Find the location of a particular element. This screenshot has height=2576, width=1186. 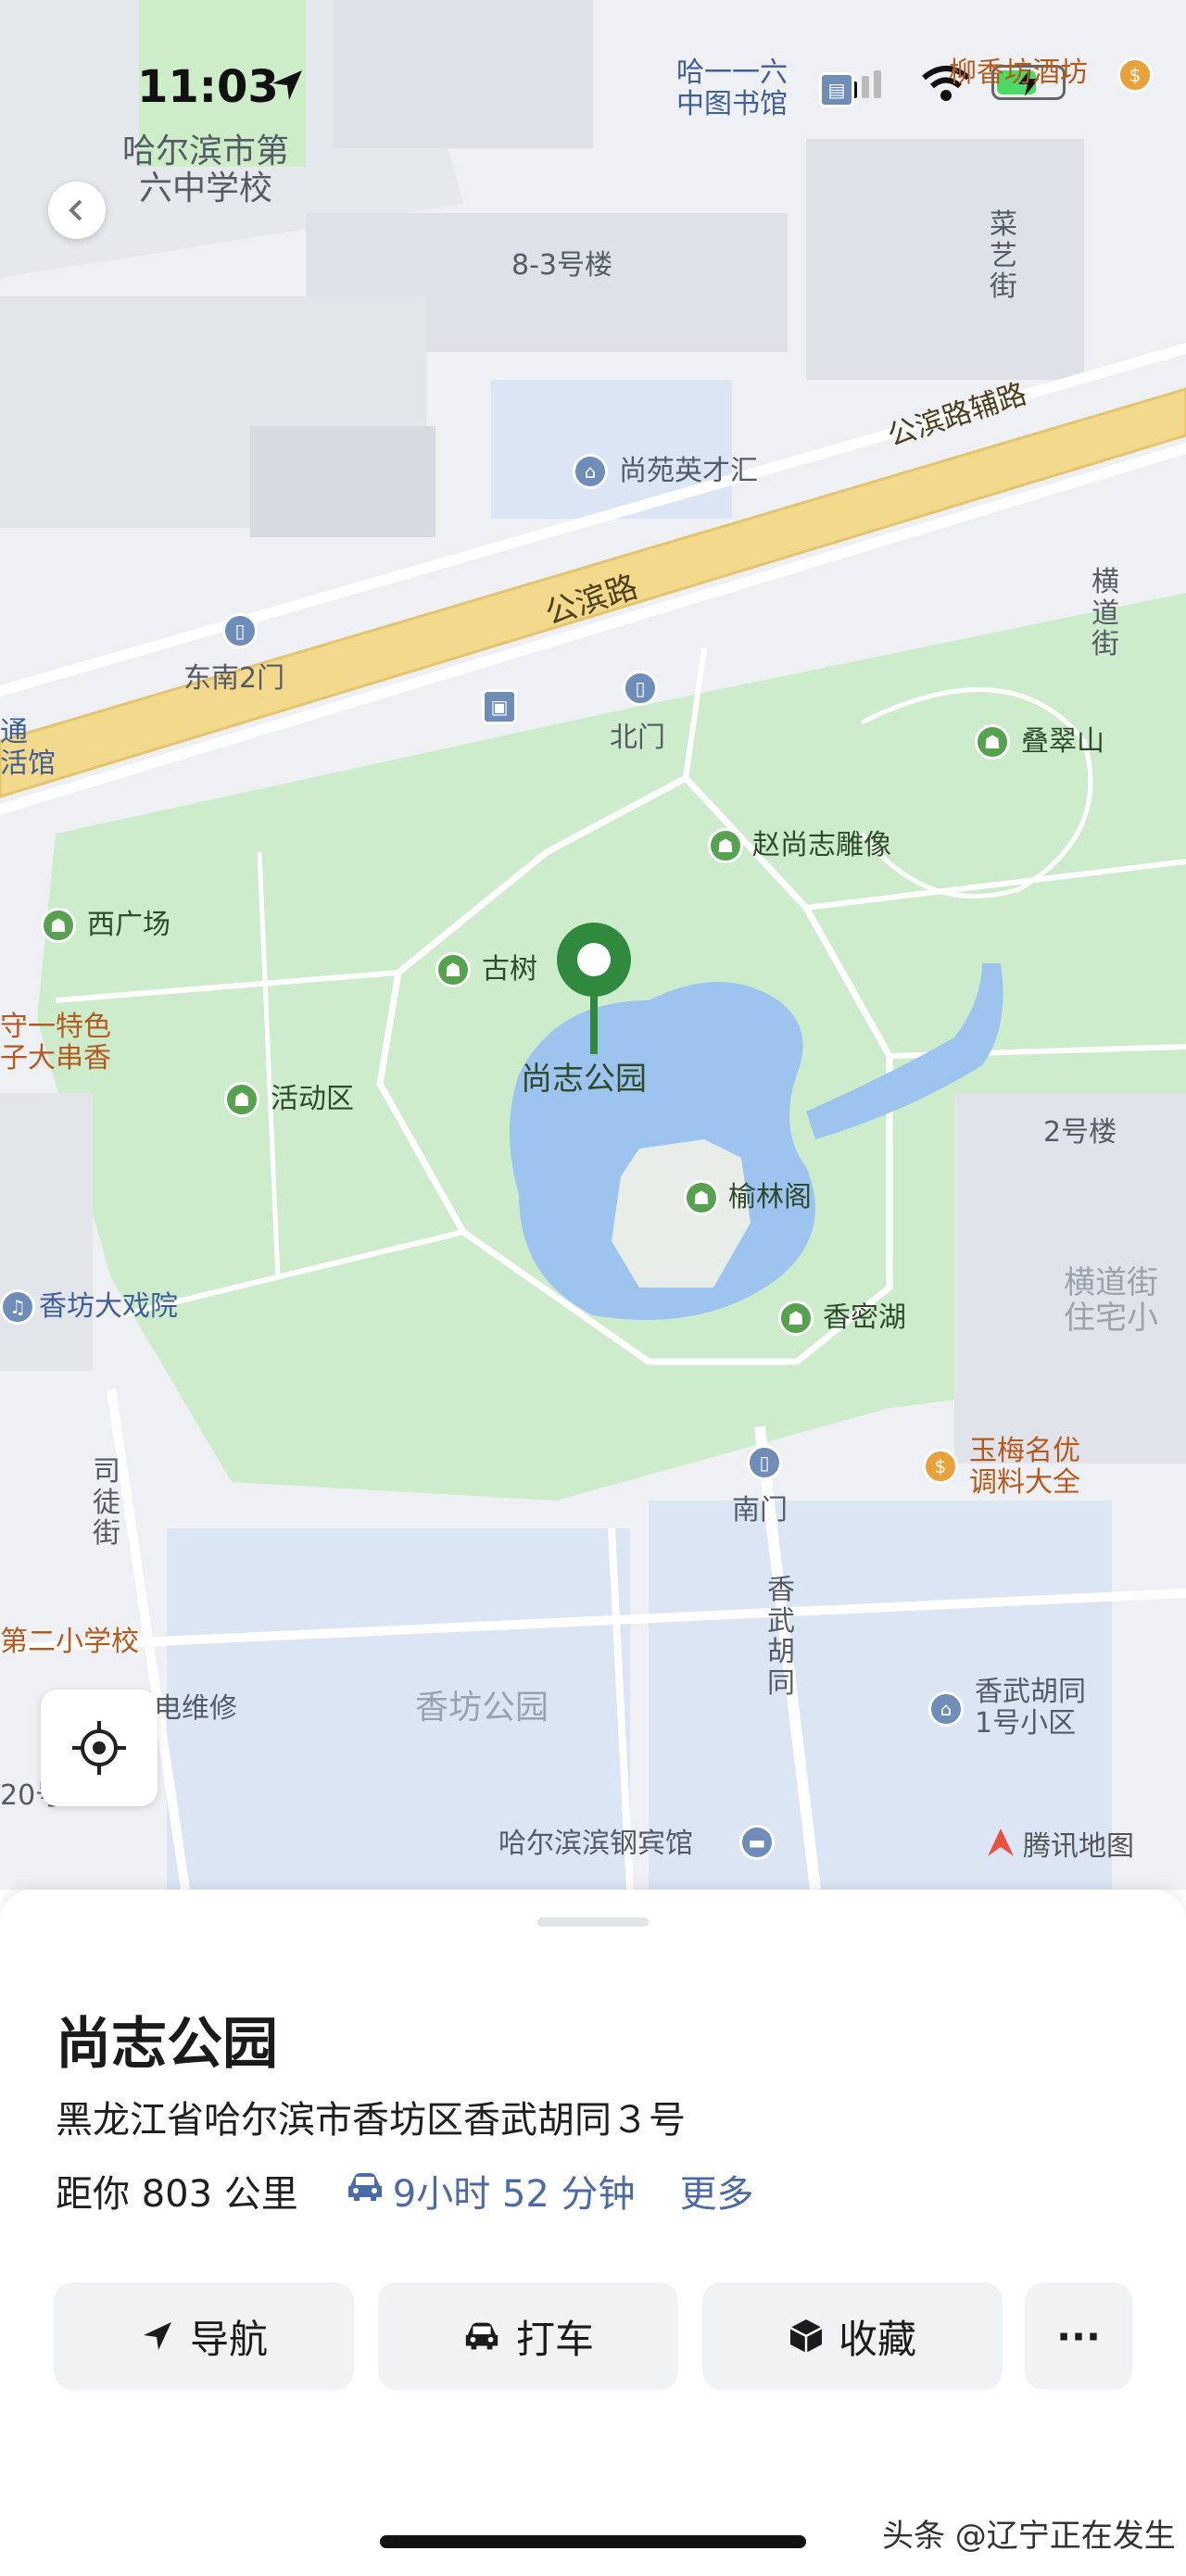

label-skewer-shop: 守一特色 子大串香 is located at coordinates (55, 1042).